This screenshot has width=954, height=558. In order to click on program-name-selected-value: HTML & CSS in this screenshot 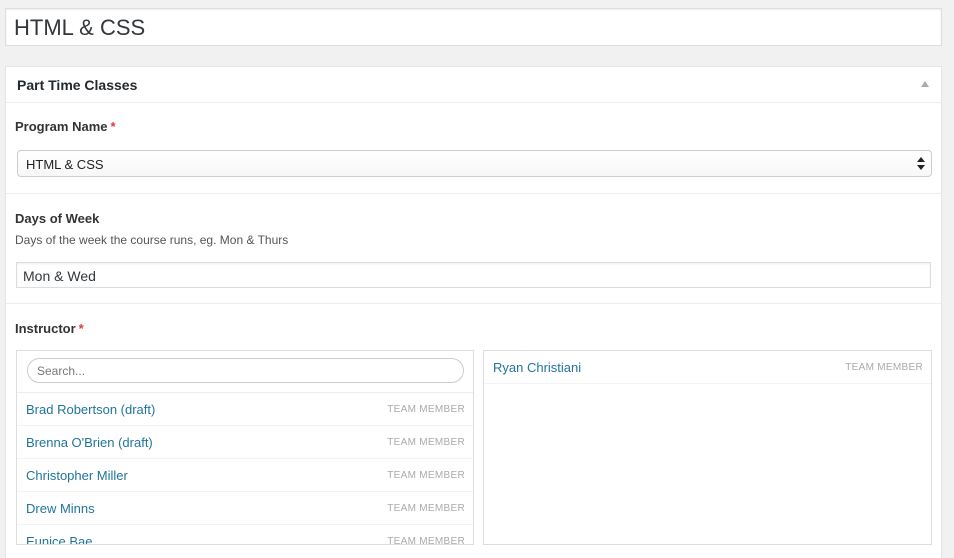, I will do `click(65, 164)`.